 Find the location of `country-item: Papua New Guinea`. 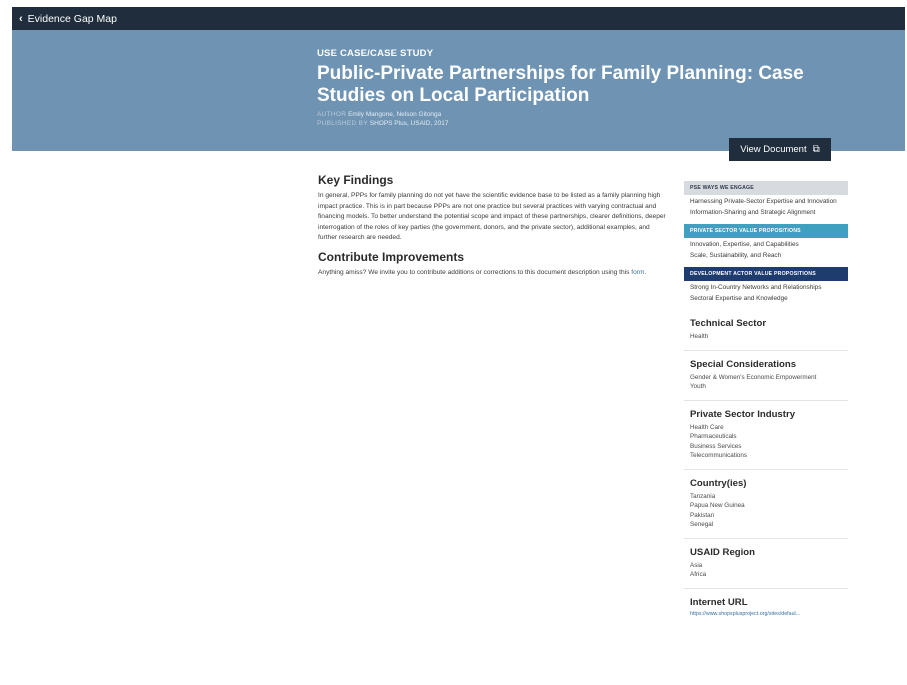

country-item: Papua New Guinea is located at coordinates (717, 505).